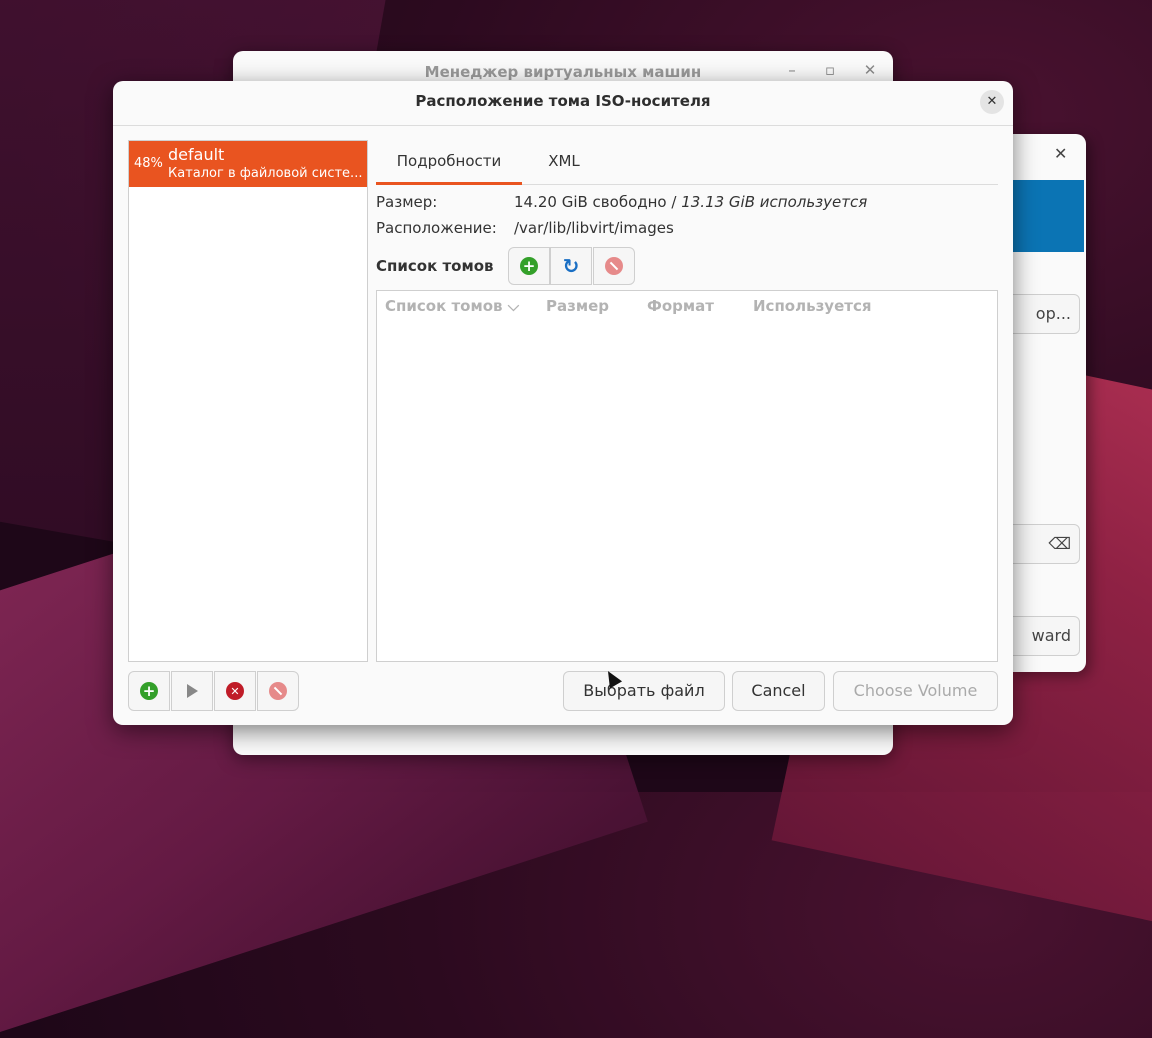 This screenshot has width=1152, height=1038. I want to click on pool-usage: 48%, so click(148, 163).